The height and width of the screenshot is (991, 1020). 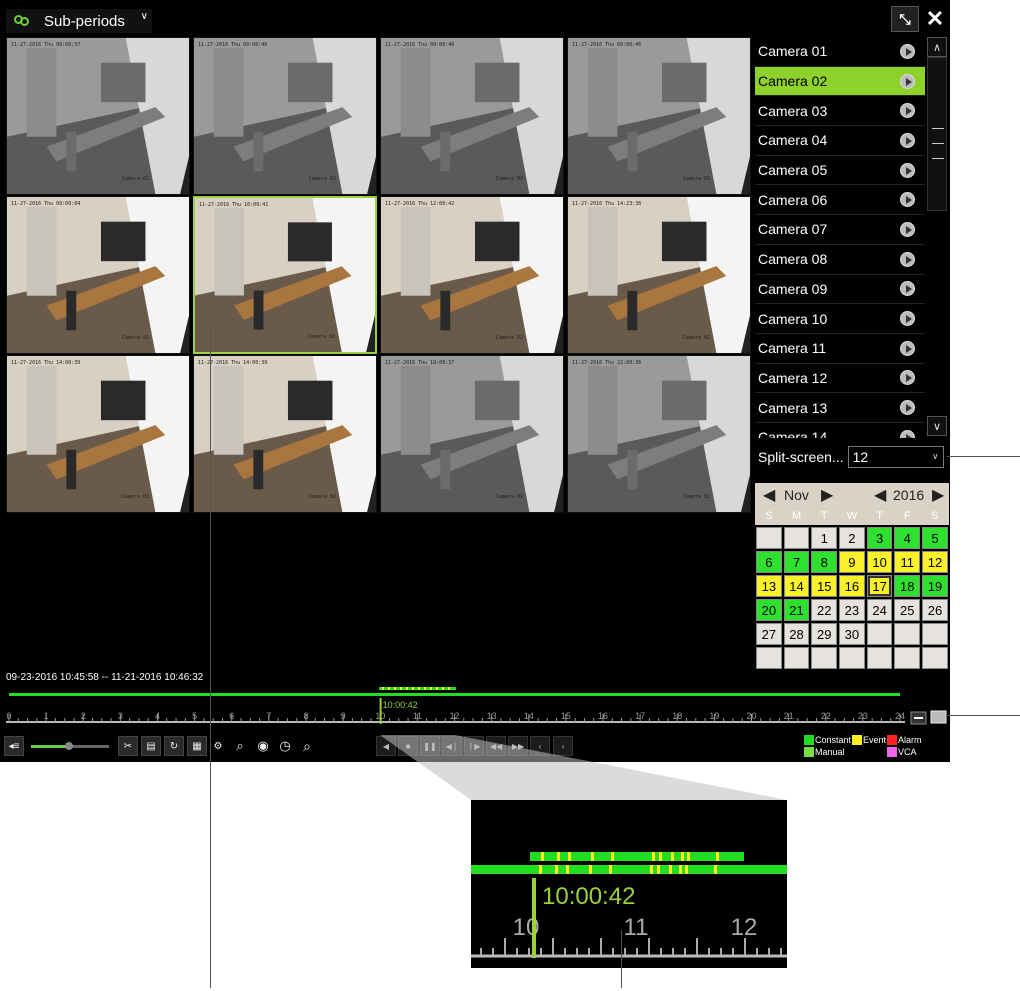 I want to click on callout-line-ticks, so click(x=621, y=959).